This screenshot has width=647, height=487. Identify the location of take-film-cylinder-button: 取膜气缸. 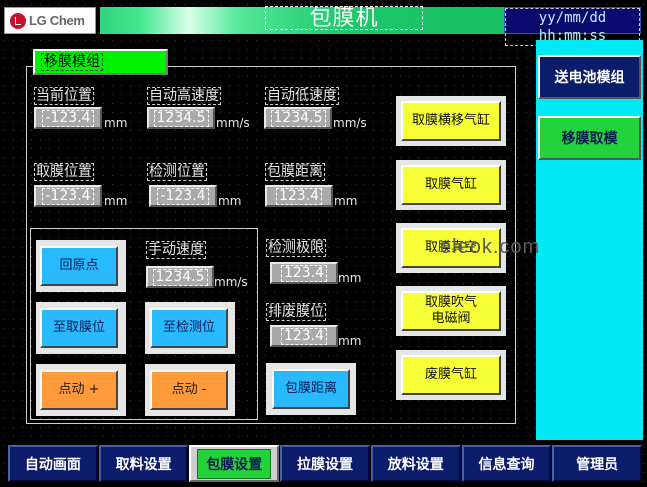
(451, 185).